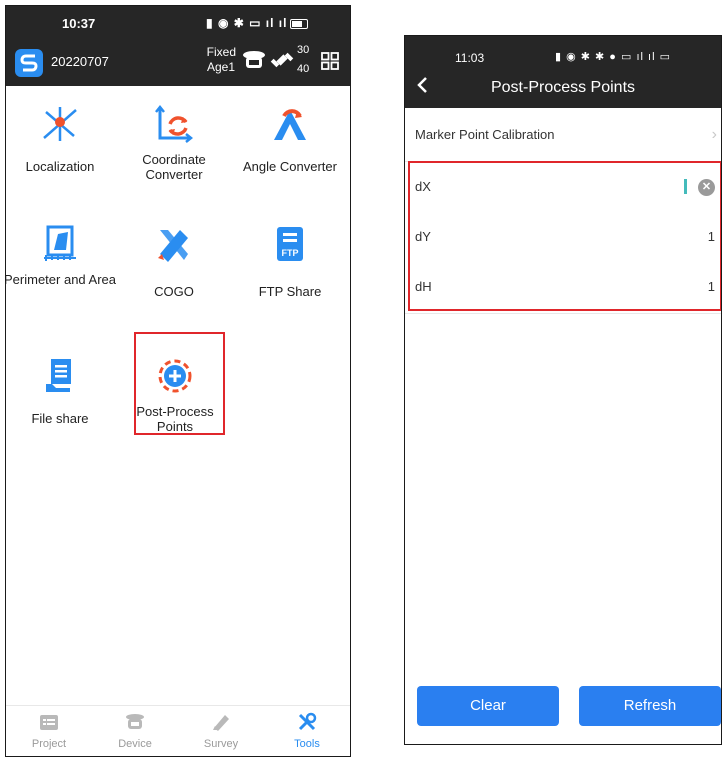 The image size is (722, 763). Describe the element at coordinates (307, 744) in the screenshot. I see `tab-label: Tools` at that location.